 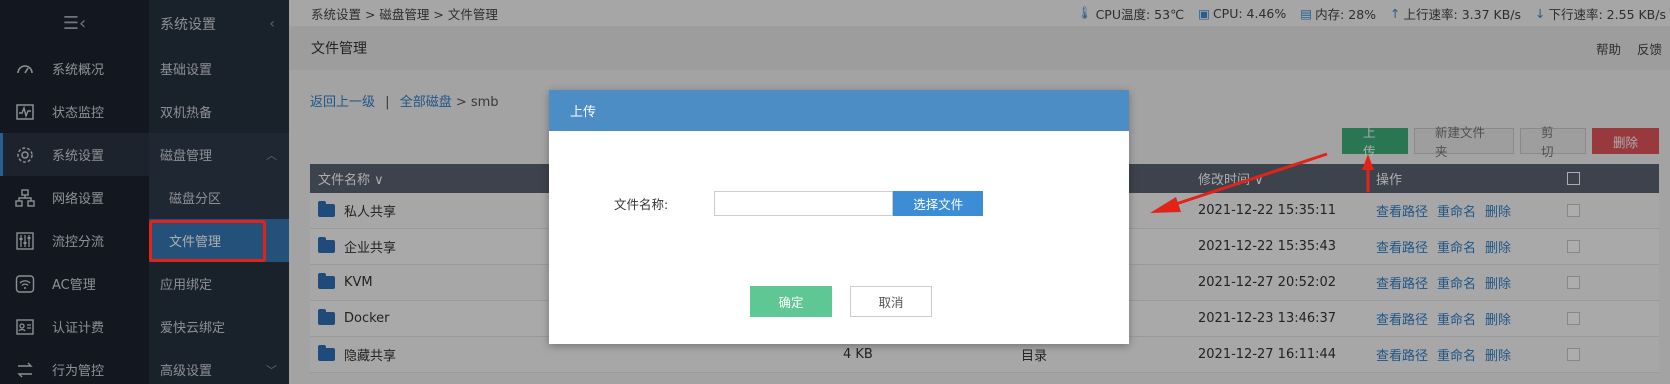 What do you see at coordinates (641, 204) in the screenshot?
I see `file-name-label: 文件名称:` at bounding box center [641, 204].